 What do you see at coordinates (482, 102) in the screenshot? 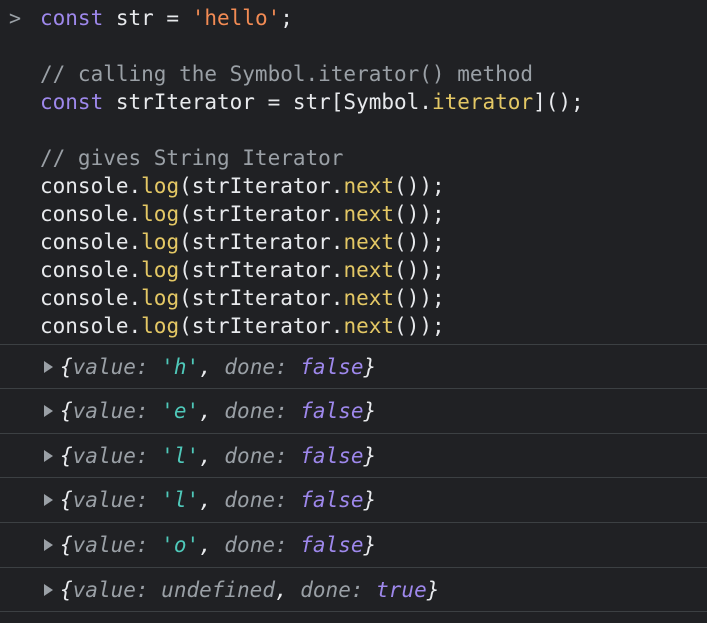
I see `property-name: iterator` at bounding box center [482, 102].